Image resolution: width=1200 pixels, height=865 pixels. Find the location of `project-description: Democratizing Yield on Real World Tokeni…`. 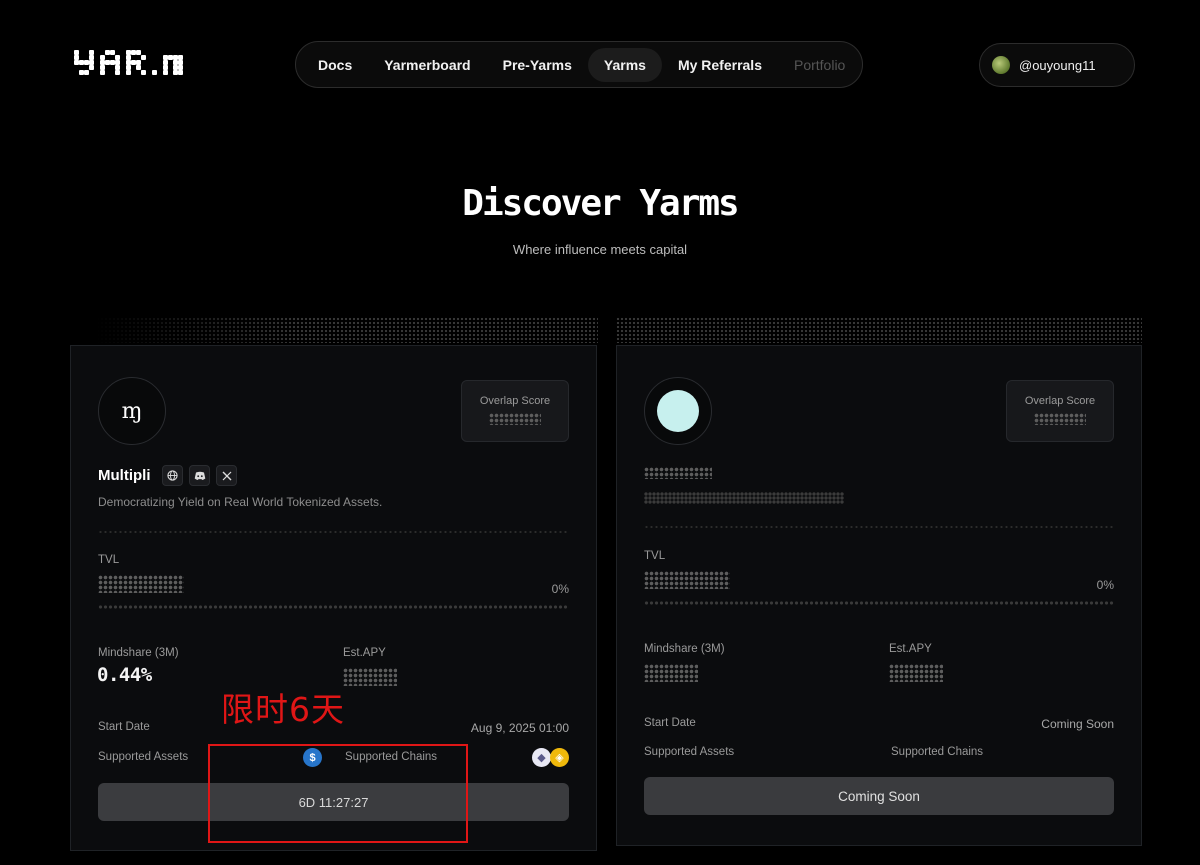

project-description: Democratizing Yield on Real World Tokeni… is located at coordinates (240, 502).